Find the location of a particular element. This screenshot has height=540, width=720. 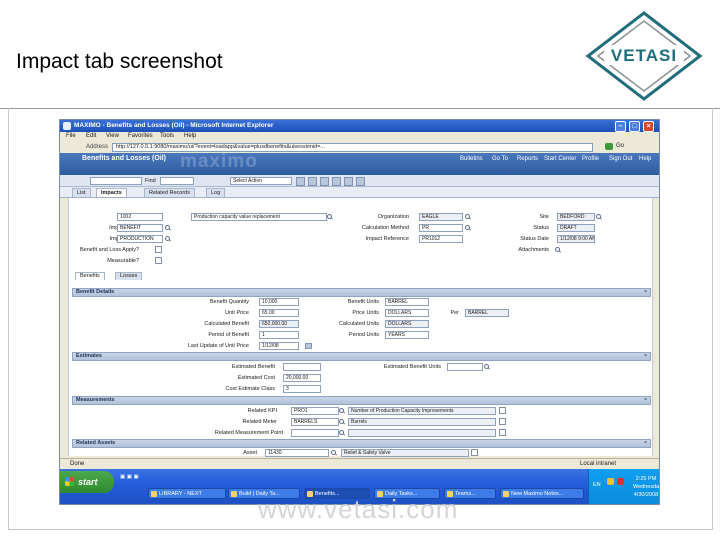

tab-related-records: Related Records is located at coordinates (169, 192).